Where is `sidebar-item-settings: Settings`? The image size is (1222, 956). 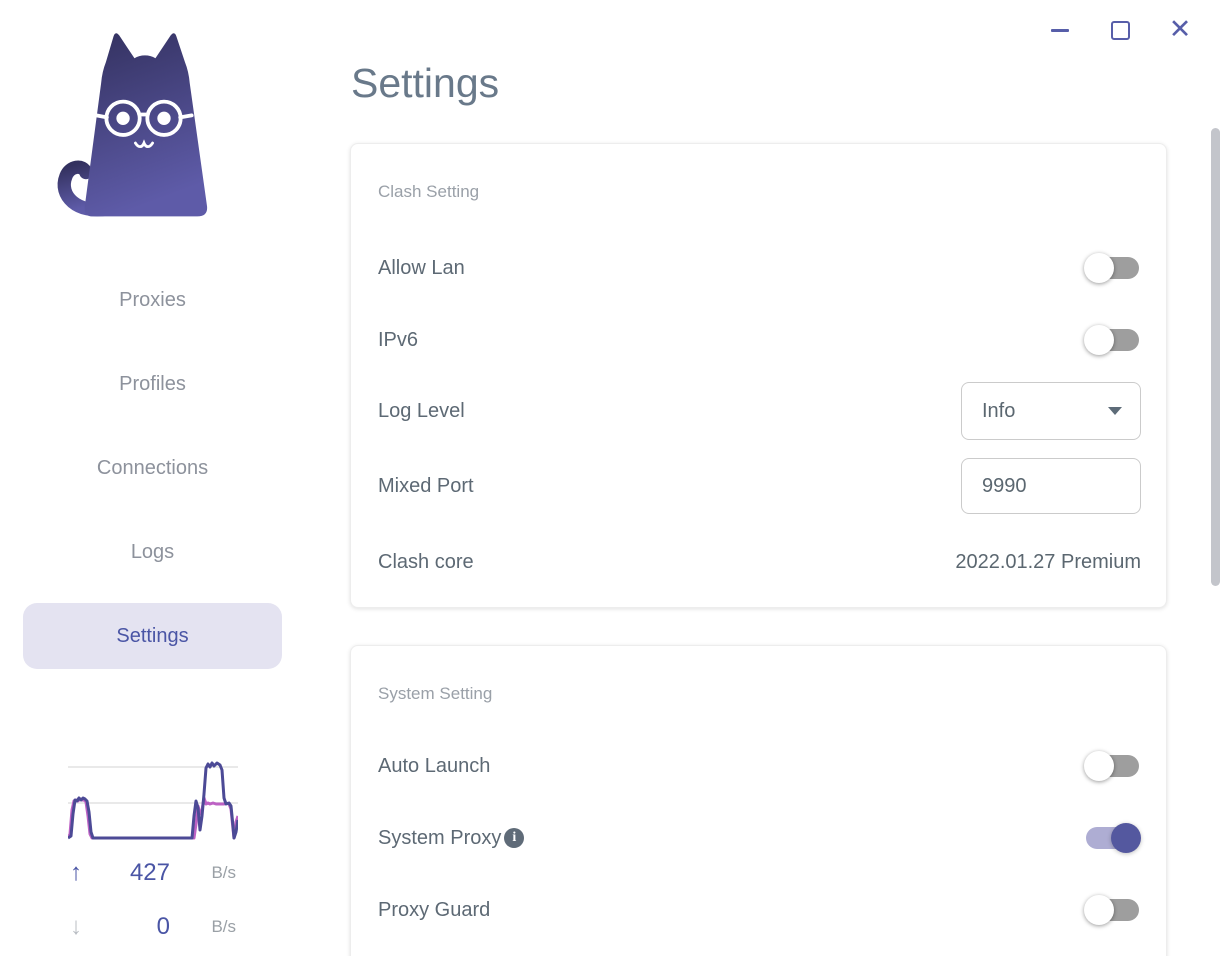
sidebar-item-settings: Settings is located at coordinates (152, 636).